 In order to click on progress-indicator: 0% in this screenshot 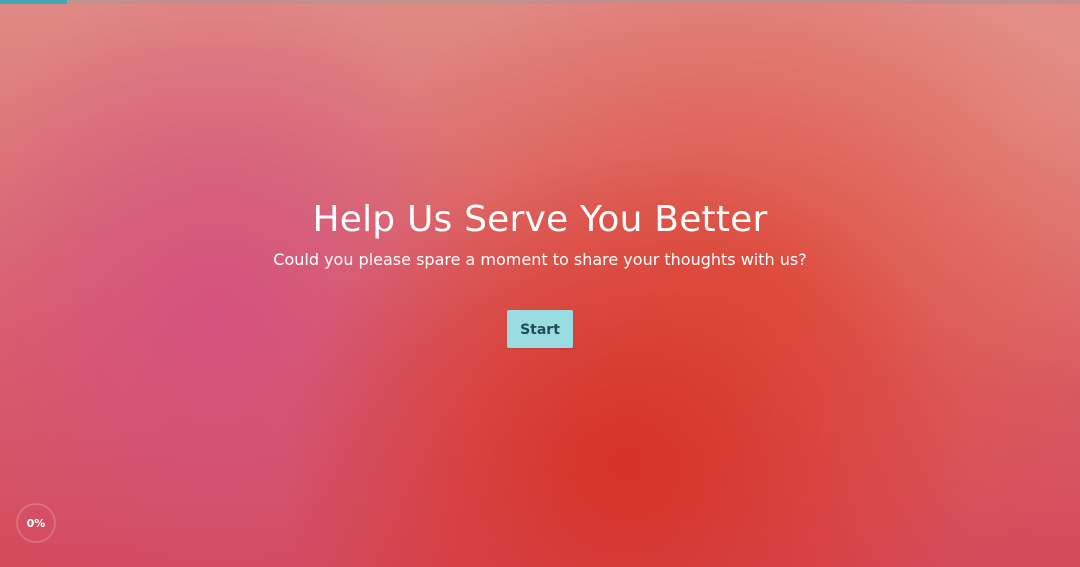, I will do `click(36, 523)`.